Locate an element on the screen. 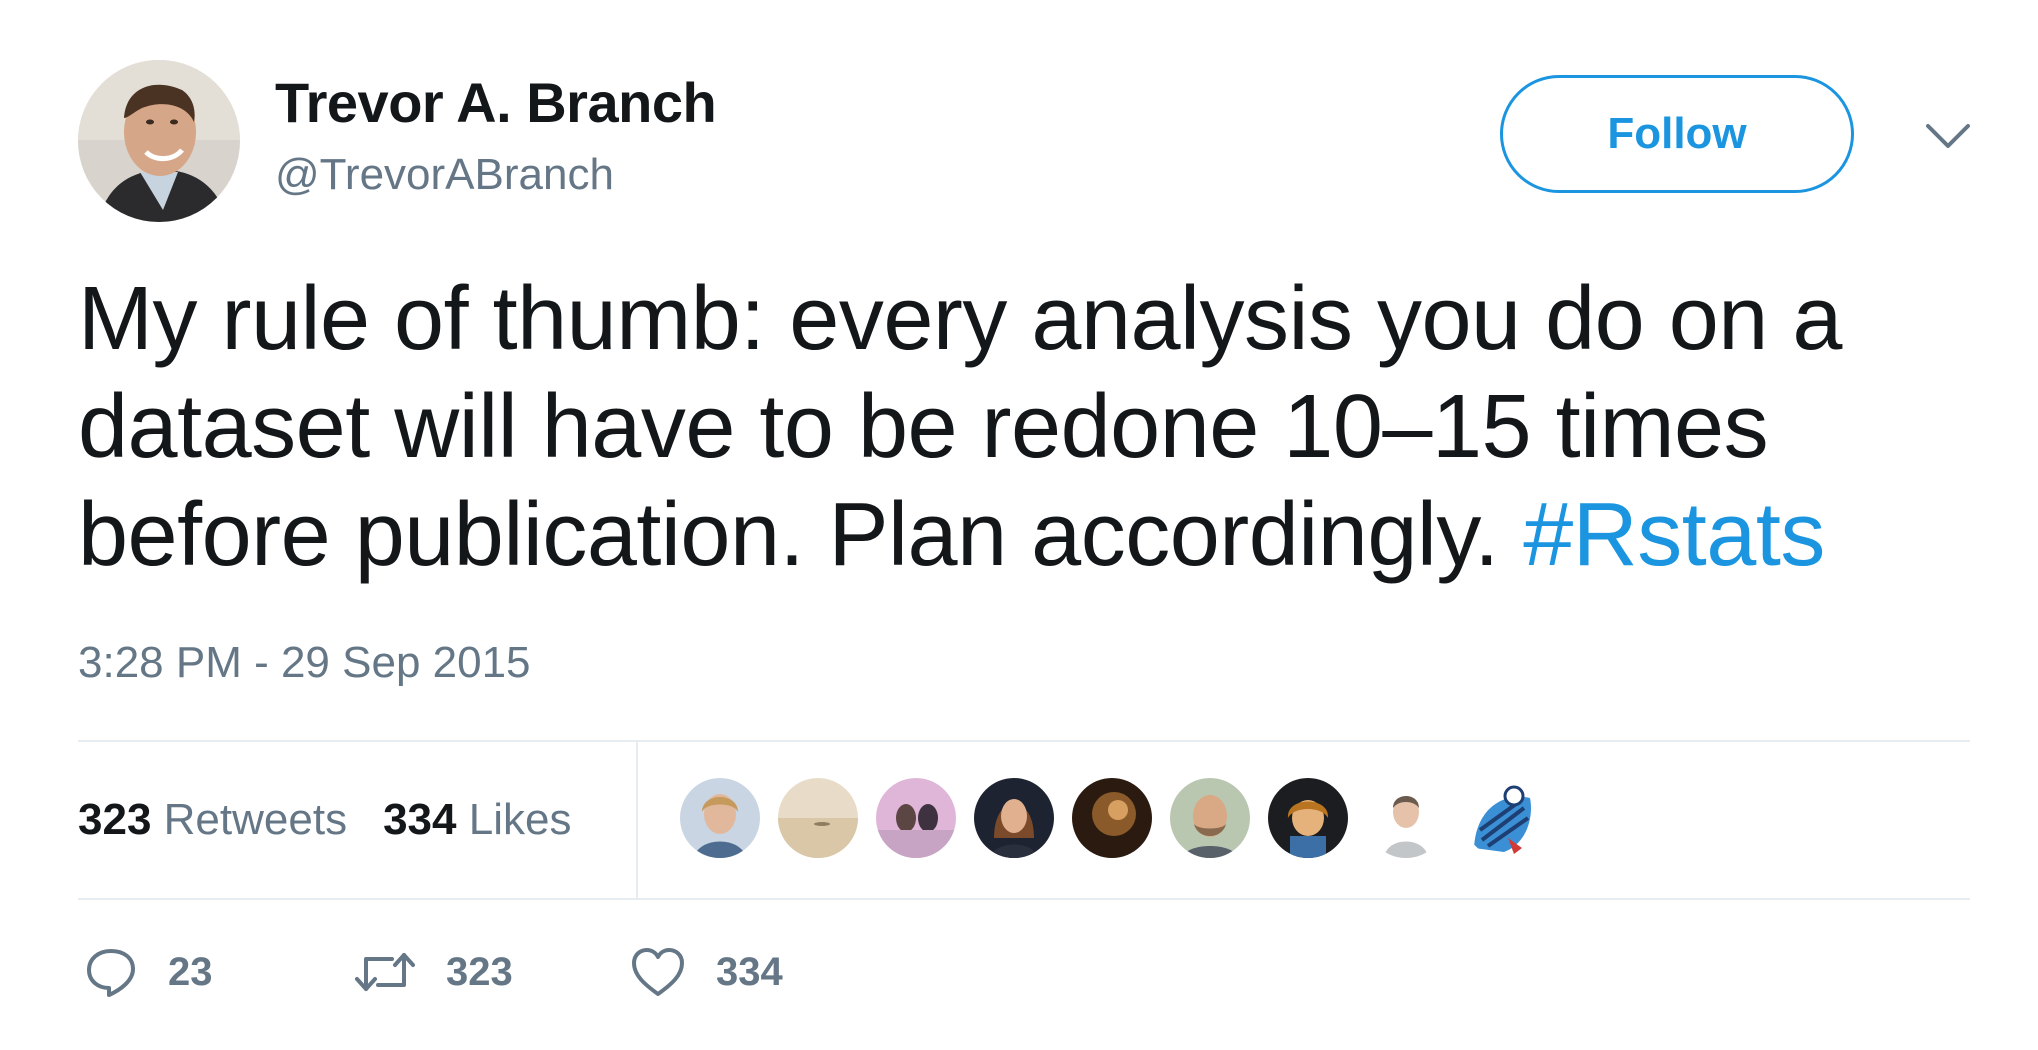 The height and width of the screenshot is (1050, 2038). author-avatar is located at coordinates (159, 141).